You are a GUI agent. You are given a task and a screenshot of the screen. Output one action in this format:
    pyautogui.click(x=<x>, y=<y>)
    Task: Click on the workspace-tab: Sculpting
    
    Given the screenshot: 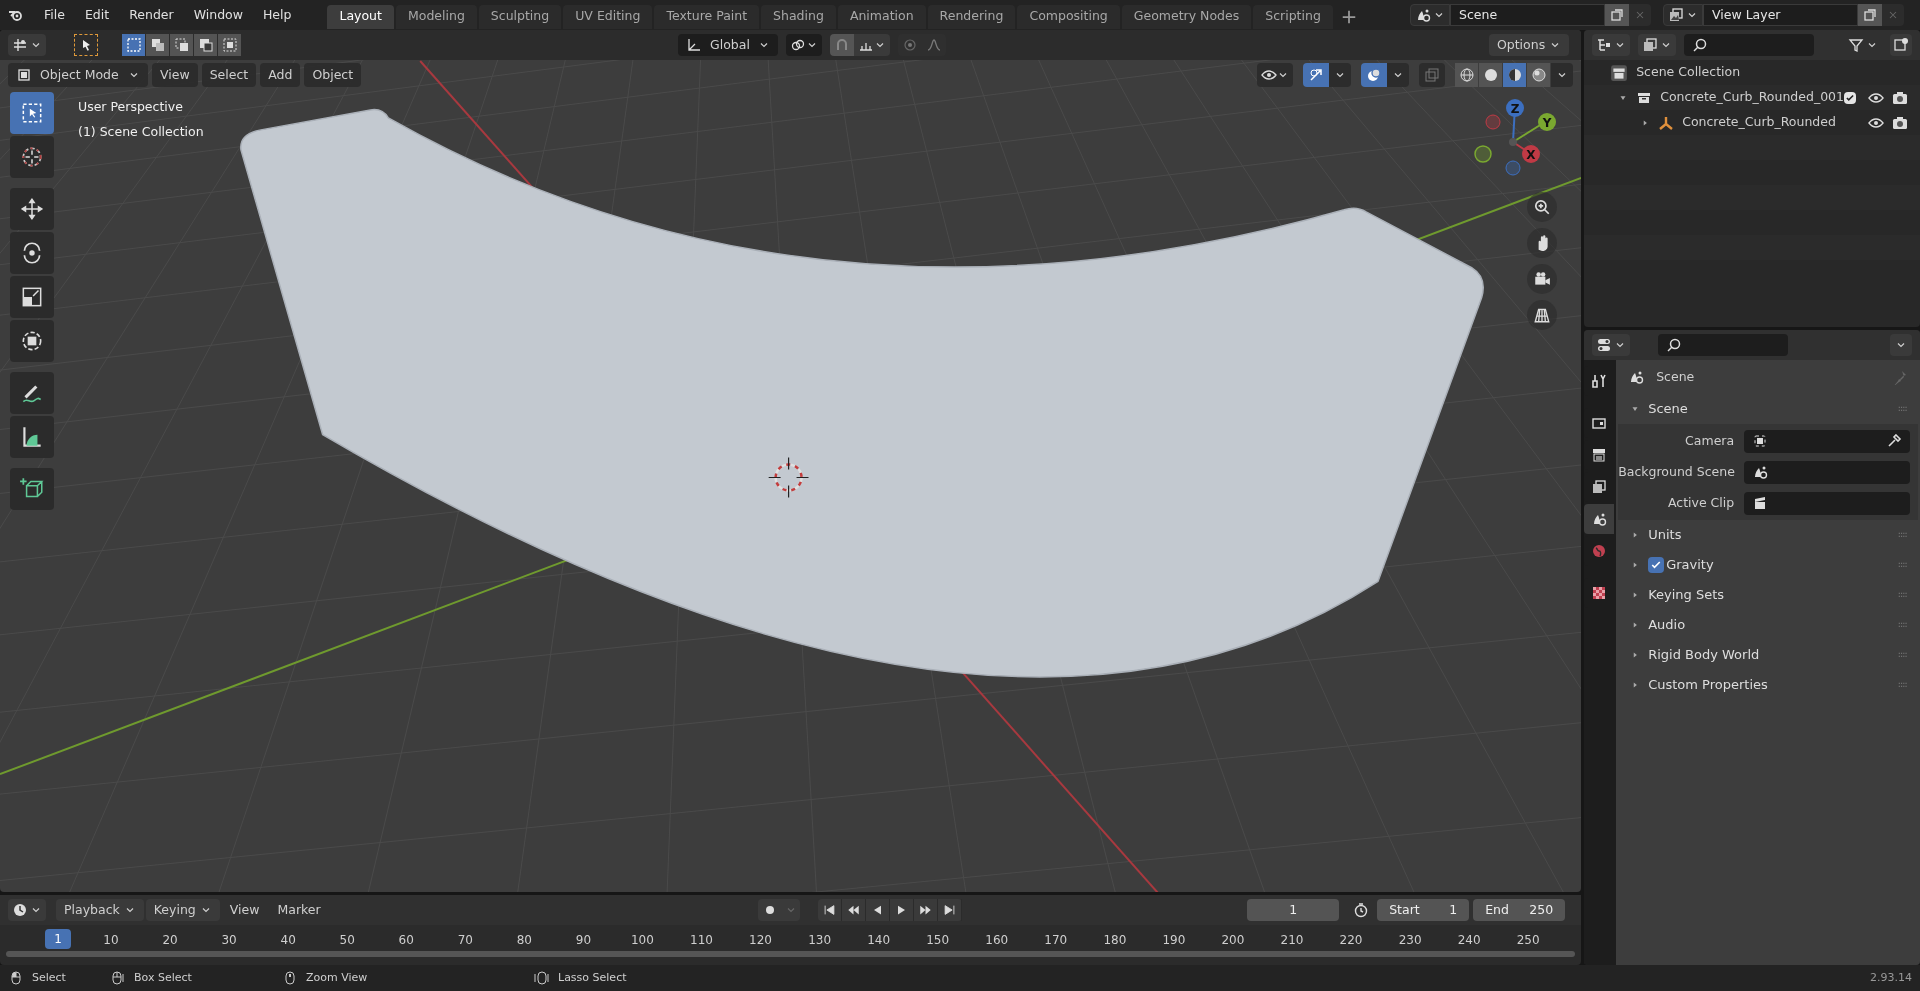 What is the action you would take?
    pyautogui.click(x=520, y=16)
    